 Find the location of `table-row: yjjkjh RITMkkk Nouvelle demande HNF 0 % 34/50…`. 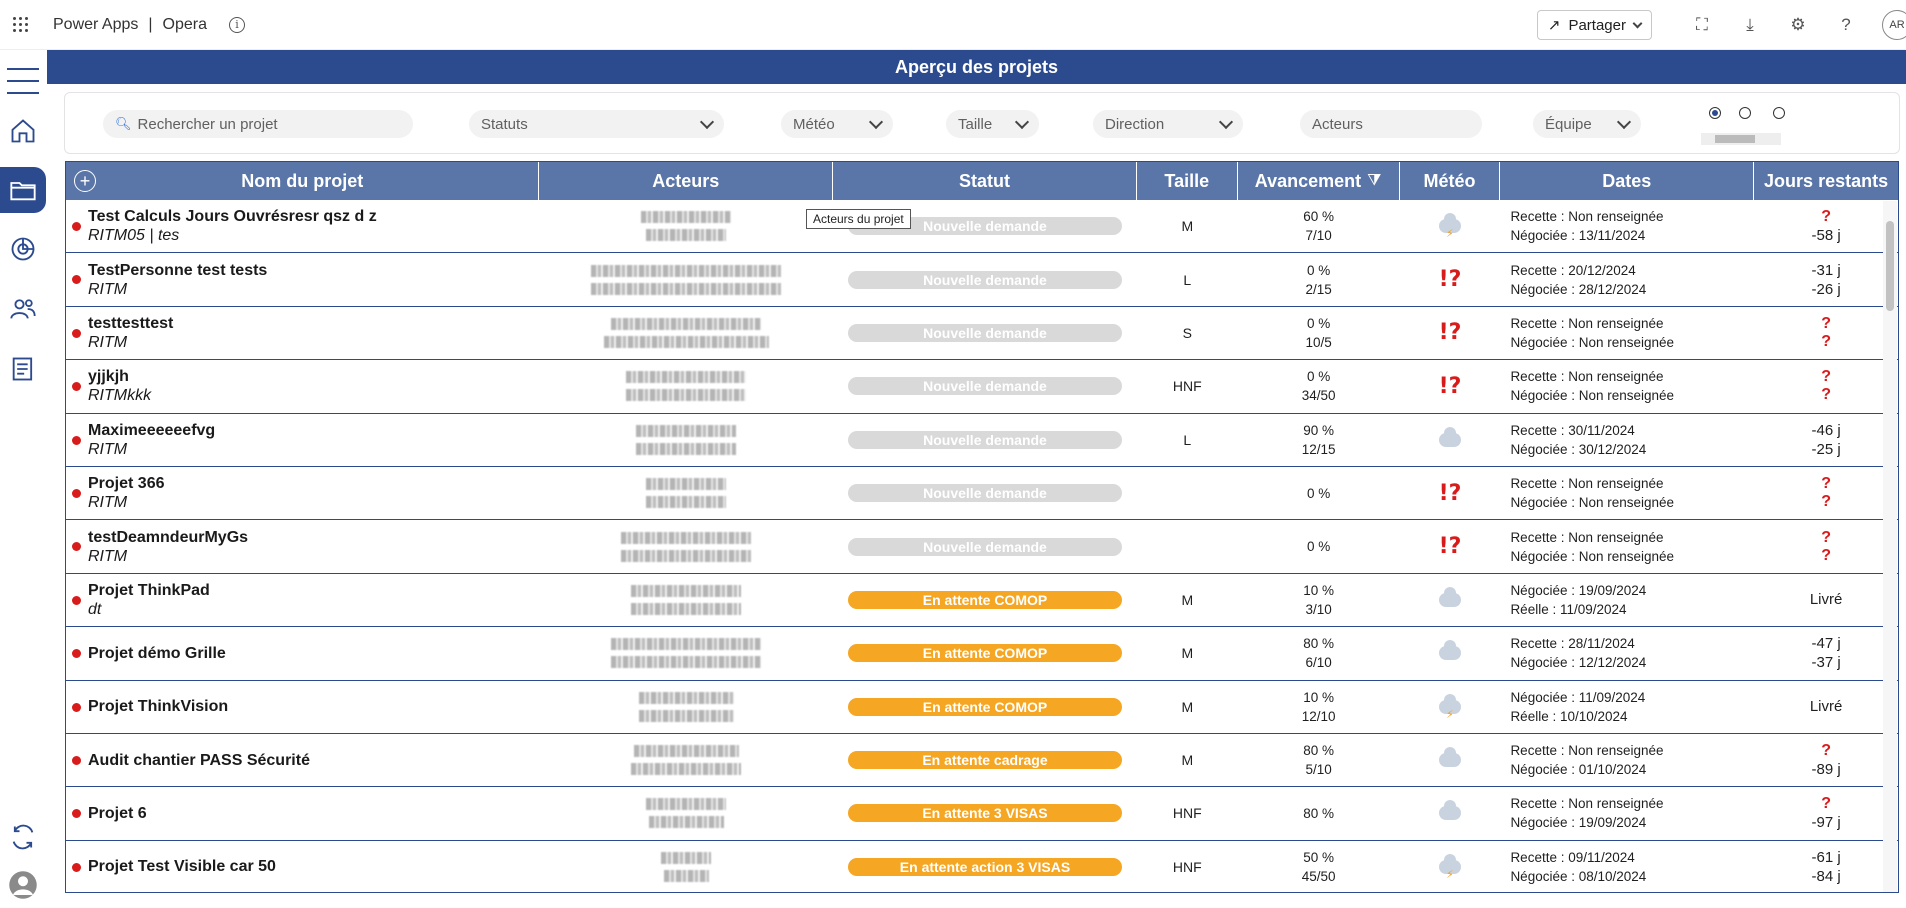

table-row: yjjkjh RITMkkk Nouvelle demande HNF 0 % 34/50… is located at coordinates (982, 387).